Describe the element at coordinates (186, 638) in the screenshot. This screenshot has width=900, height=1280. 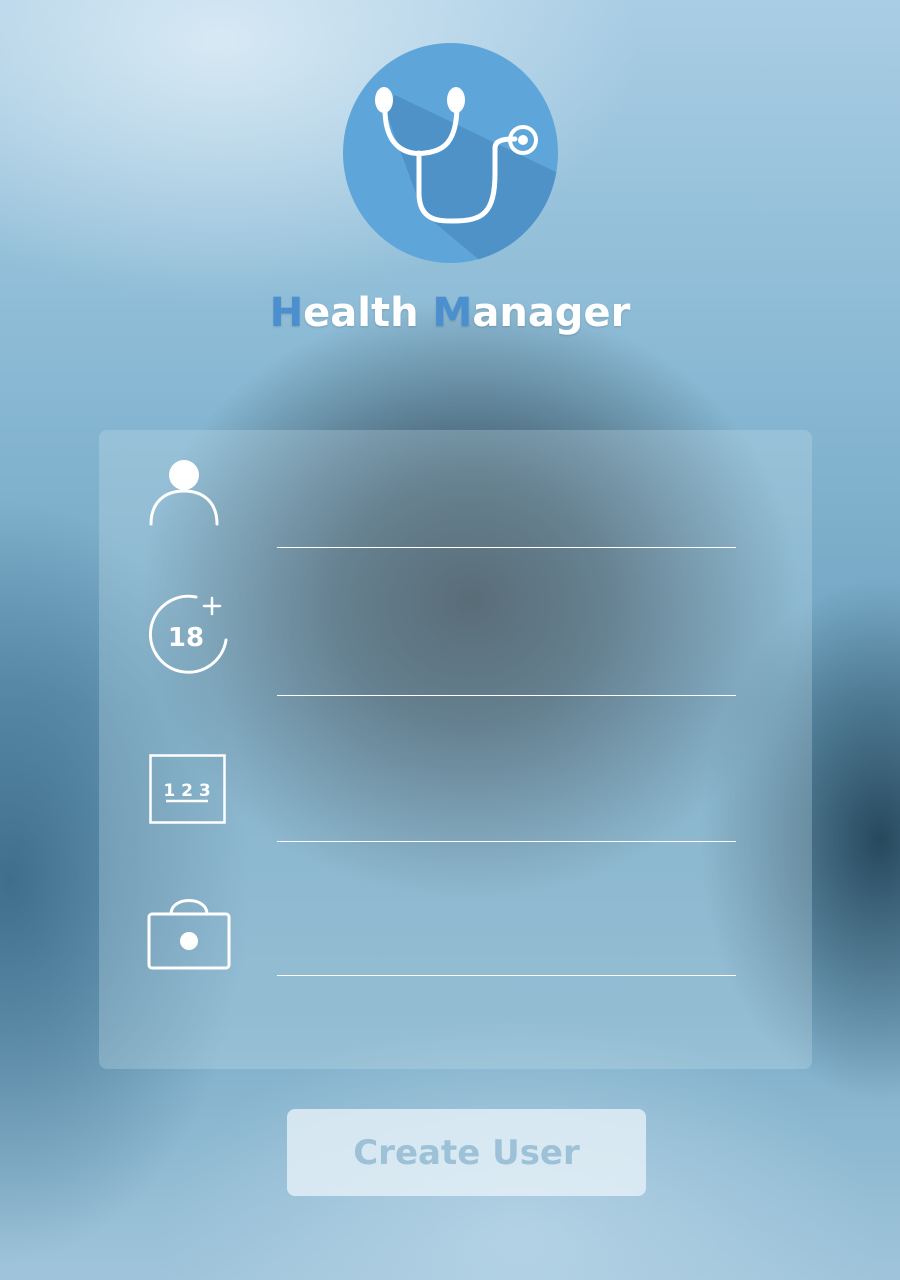
I see `age-icon-text: 18` at that location.